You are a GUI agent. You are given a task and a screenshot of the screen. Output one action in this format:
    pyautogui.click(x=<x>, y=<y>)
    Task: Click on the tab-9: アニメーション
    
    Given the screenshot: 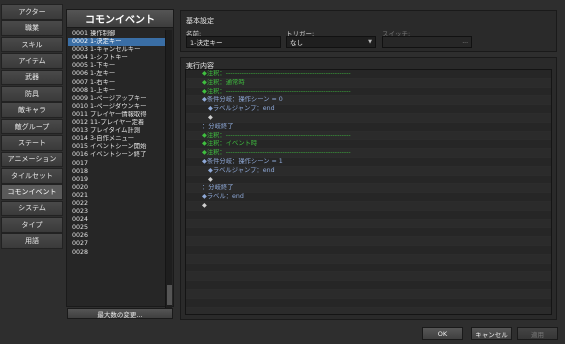 What is the action you would take?
    pyautogui.click(x=32, y=159)
    